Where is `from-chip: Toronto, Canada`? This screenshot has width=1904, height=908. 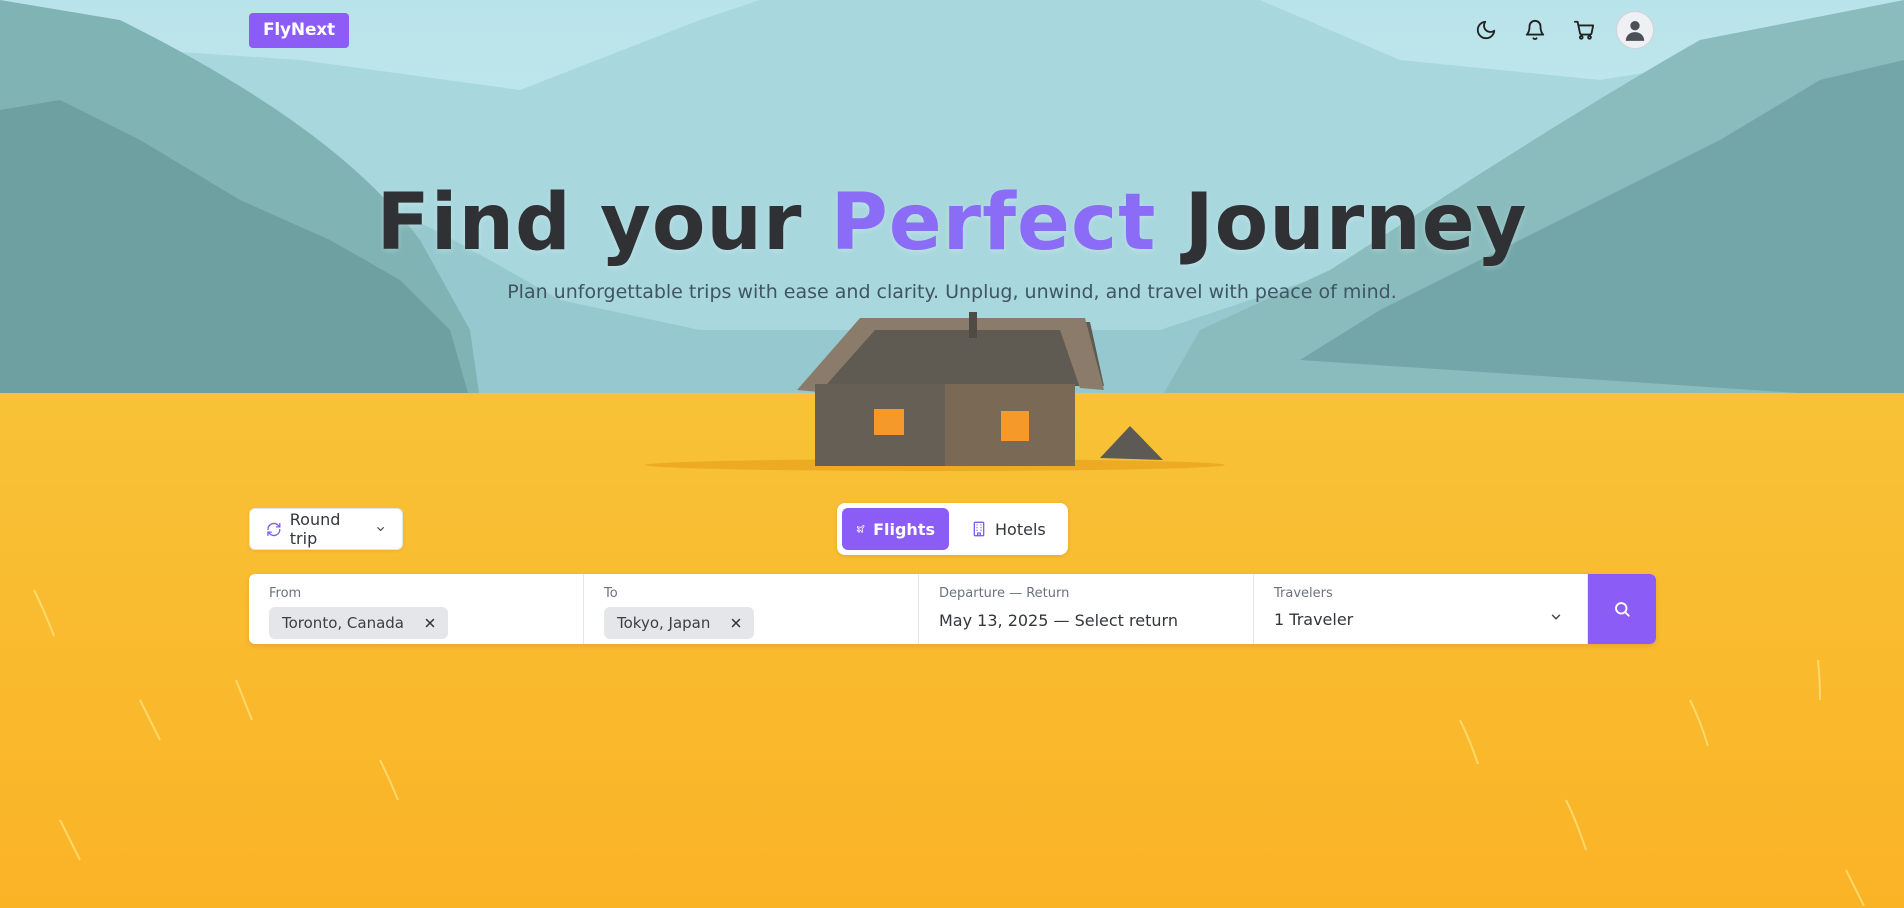
from-chip: Toronto, Canada is located at coordinates (358, 623).